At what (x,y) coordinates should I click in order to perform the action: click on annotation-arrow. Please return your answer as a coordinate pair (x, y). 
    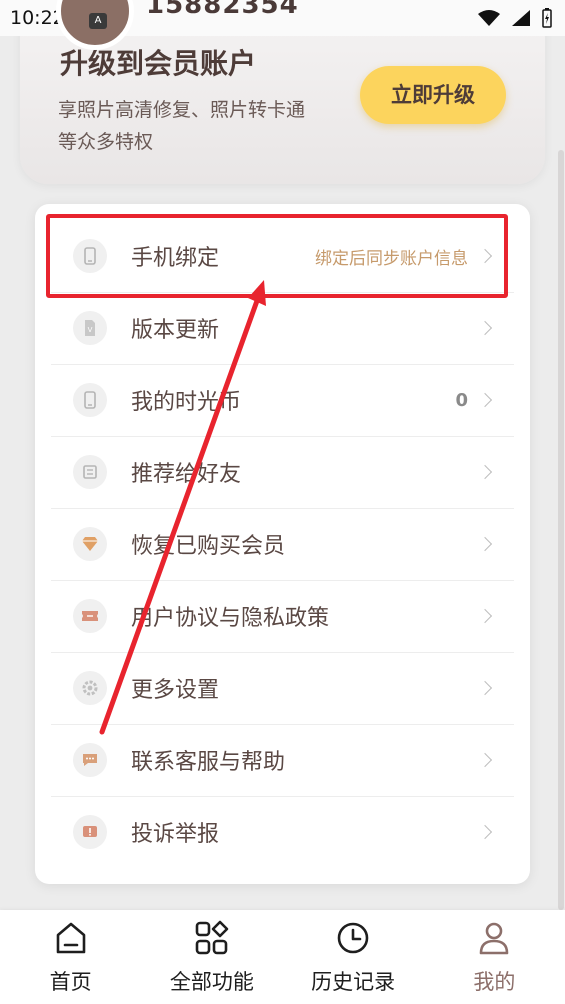
    Looking at the image, I should click on (182, 507).